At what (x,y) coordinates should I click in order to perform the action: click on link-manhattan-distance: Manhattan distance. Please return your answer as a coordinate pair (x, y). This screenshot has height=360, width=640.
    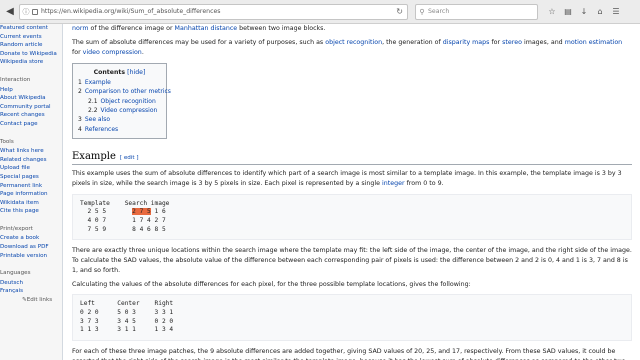
    Looking at the image, I should click on (206, 28).